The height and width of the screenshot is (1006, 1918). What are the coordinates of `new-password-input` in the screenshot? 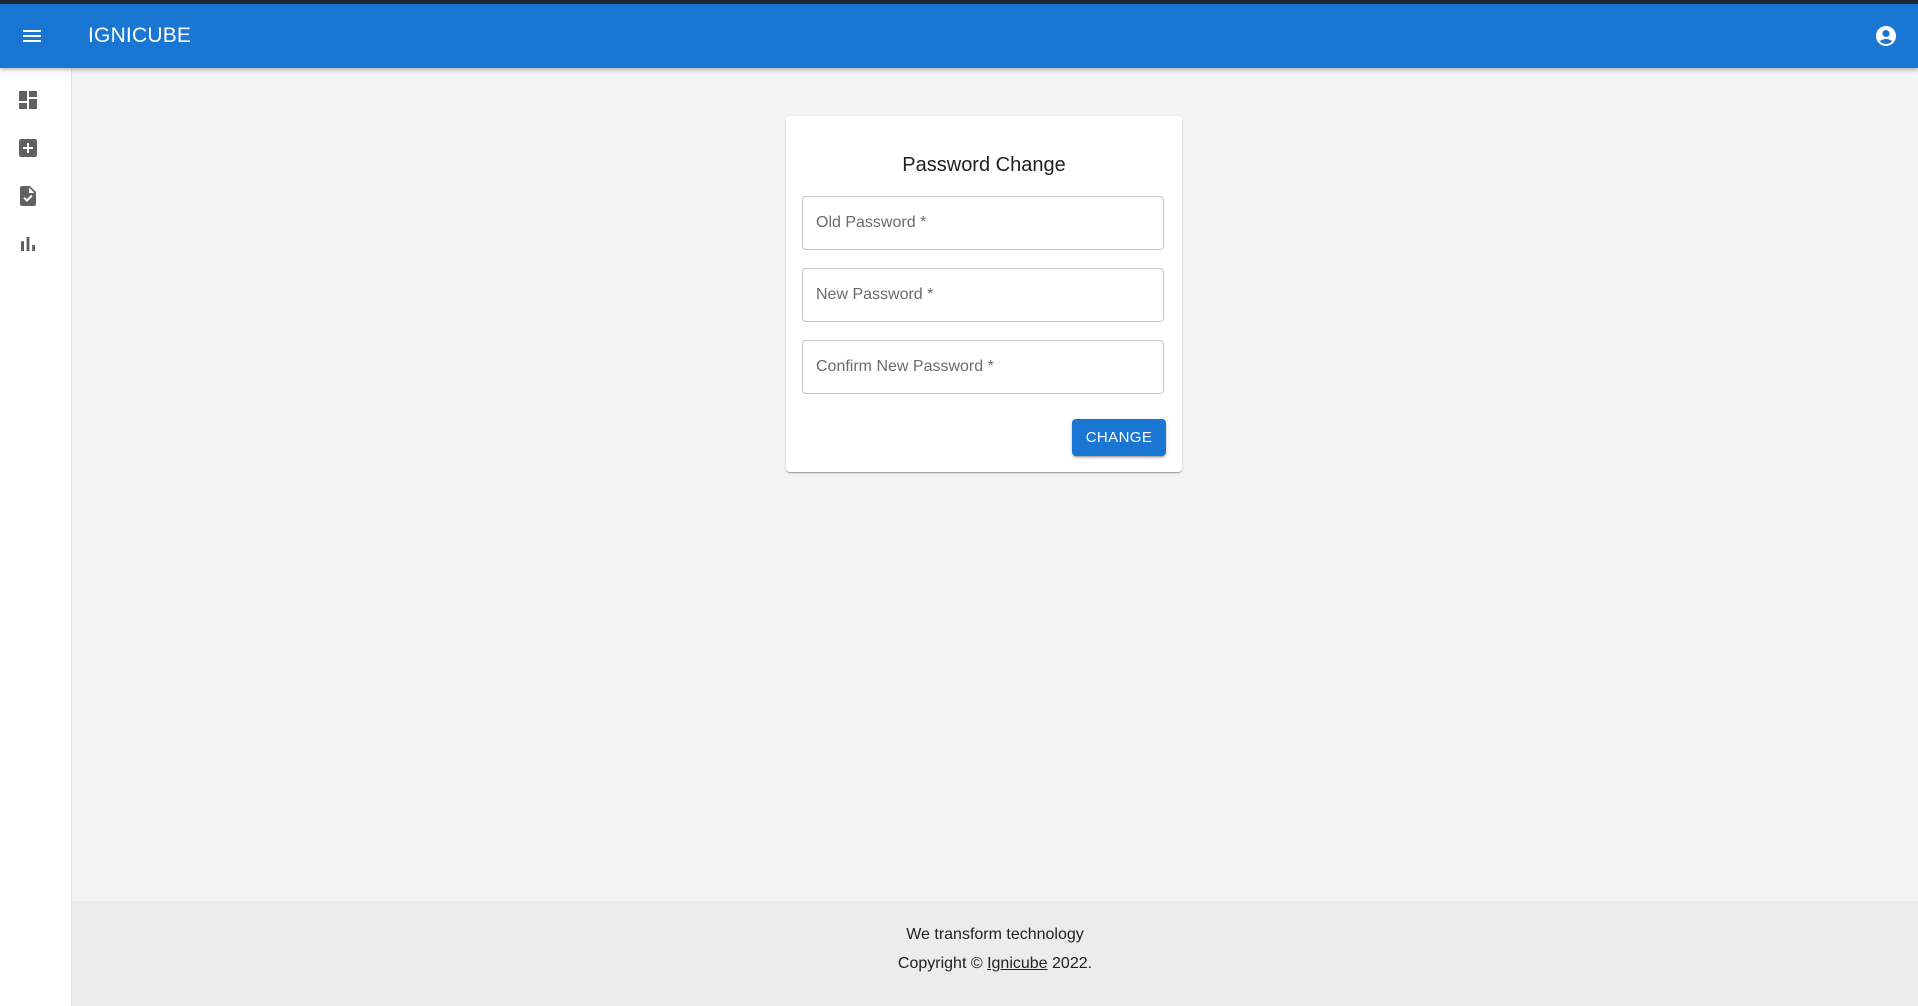 It's located at (983, 295).